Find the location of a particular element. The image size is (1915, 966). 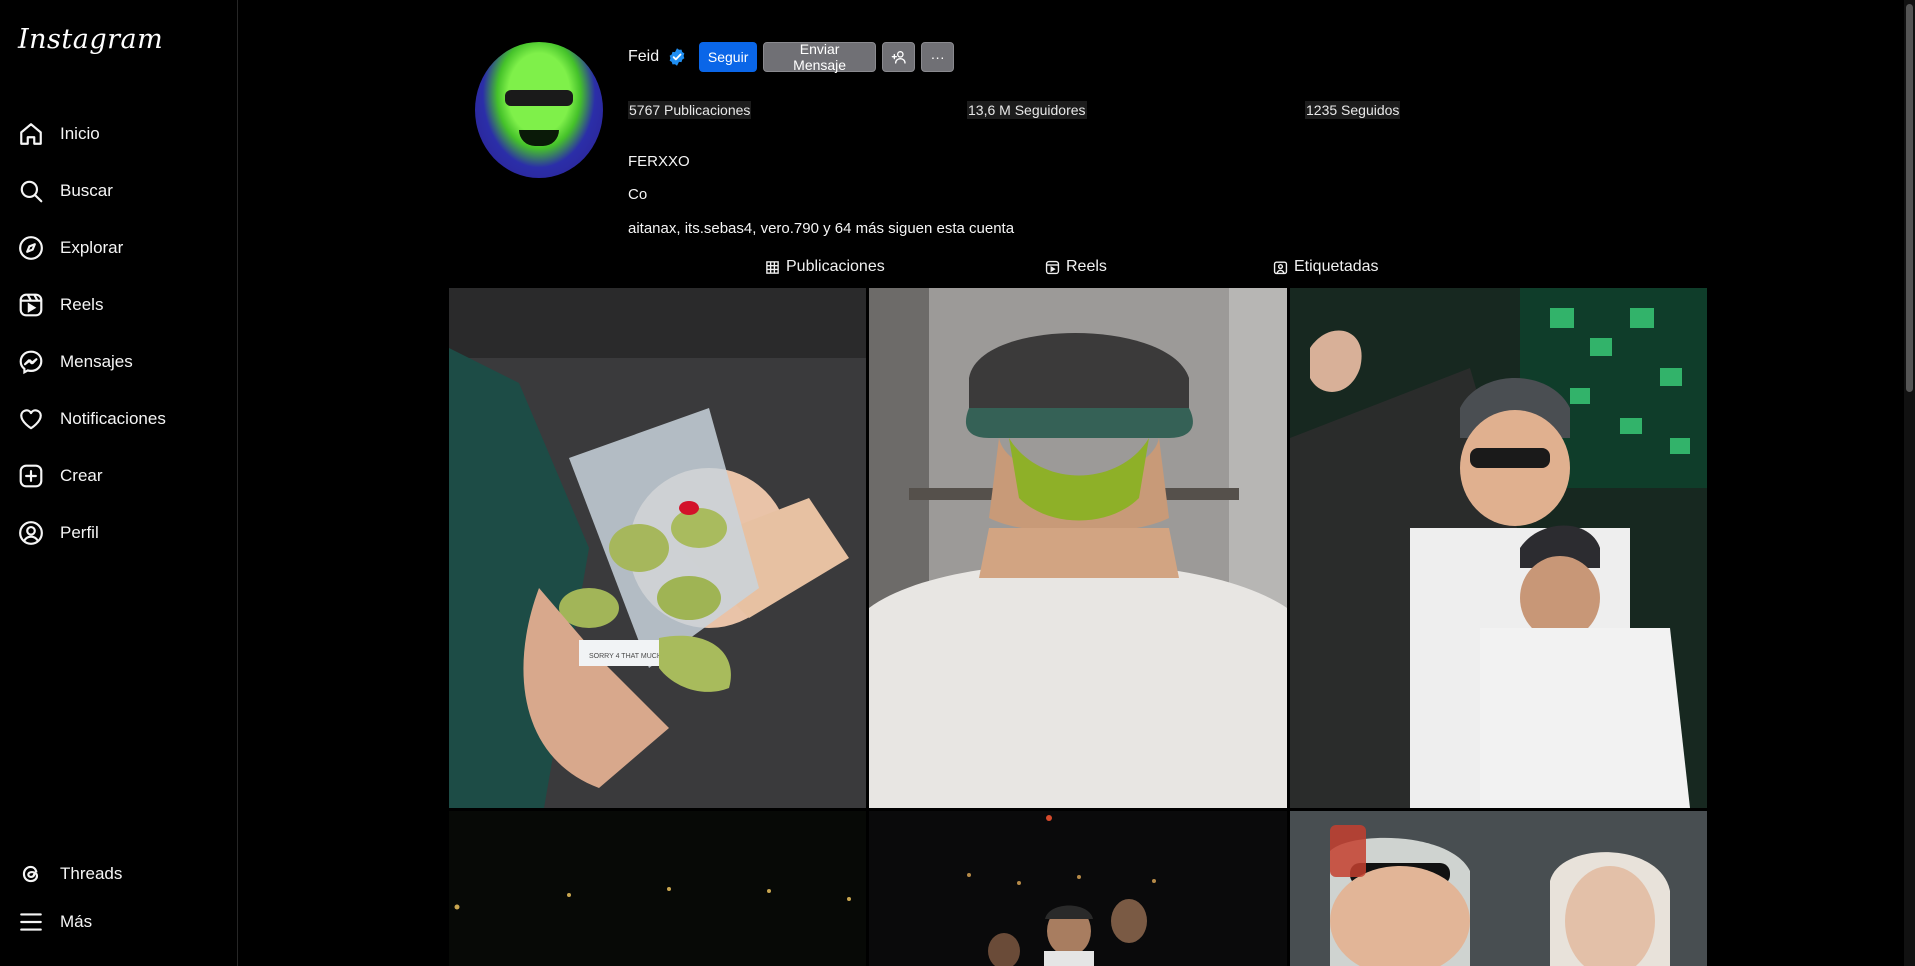

scrollbar is located at coordinates (1909, 483).